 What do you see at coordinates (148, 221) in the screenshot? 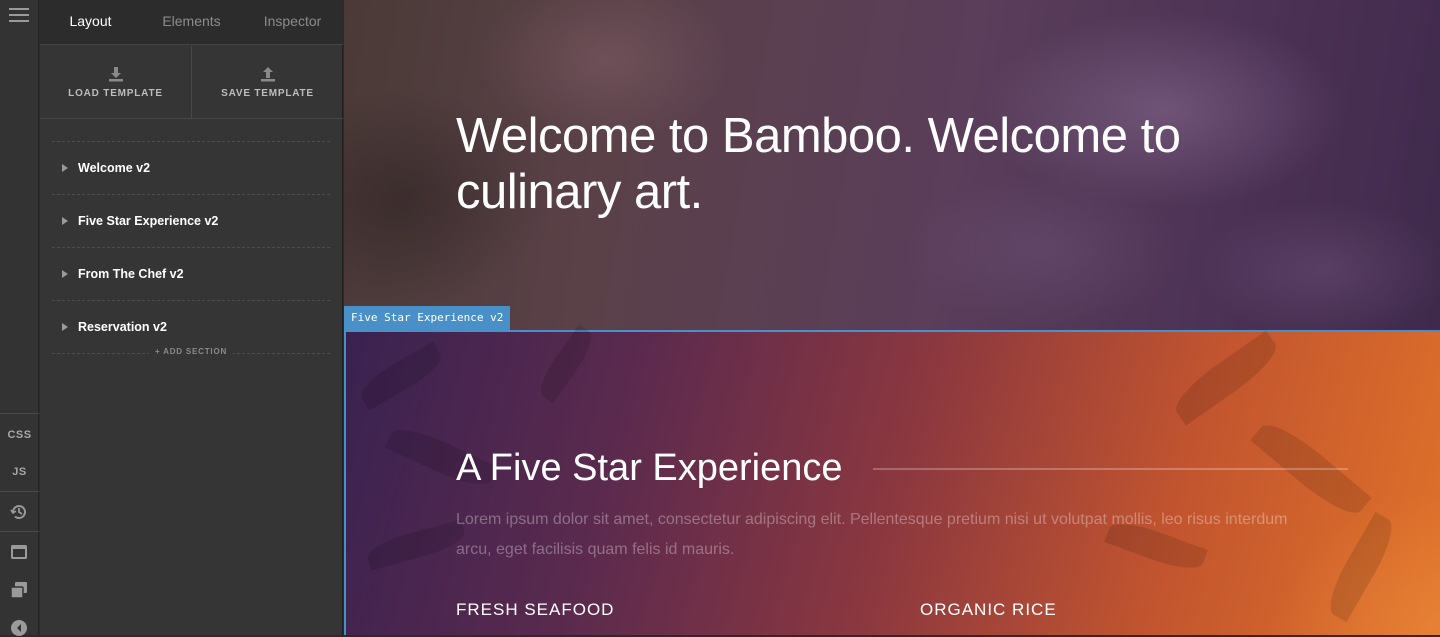
I see `section-label: Five Star Experience v2` at bounding box center [148, 221].